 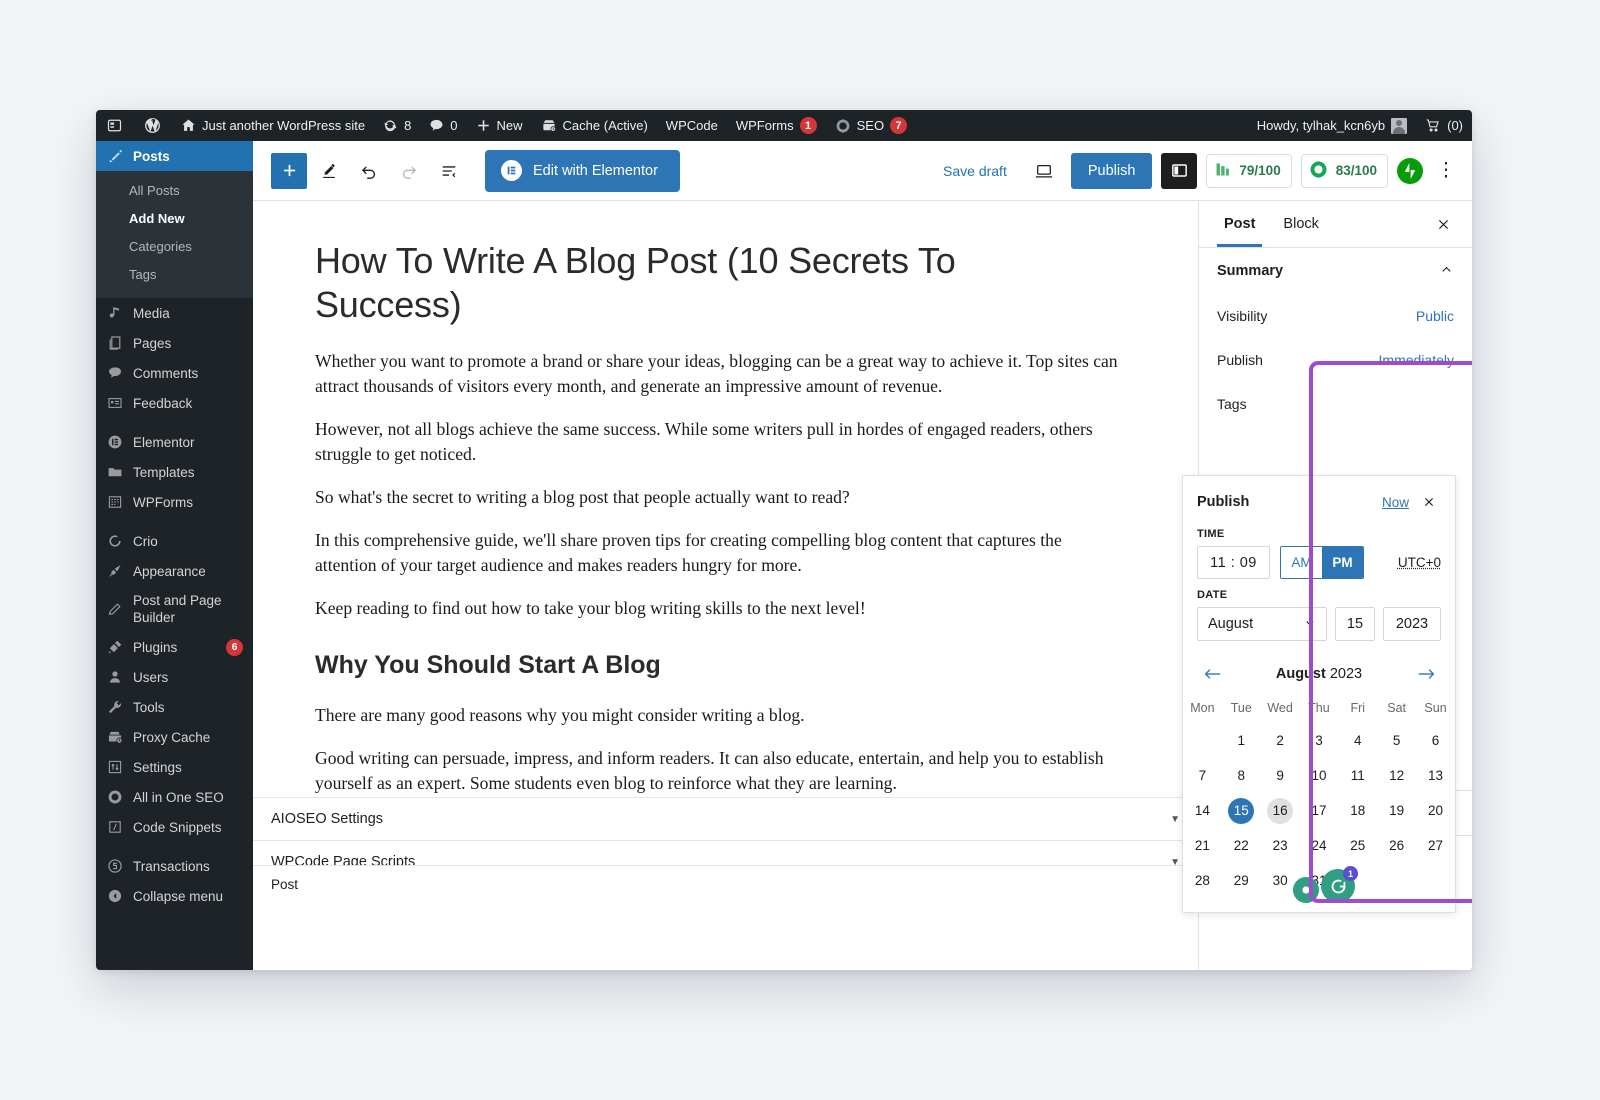 What do you see at coordinates (174, 191) in the screenshot?
I see `submenu-item-all-posts: All Posts` at bounding box center [174, 191].